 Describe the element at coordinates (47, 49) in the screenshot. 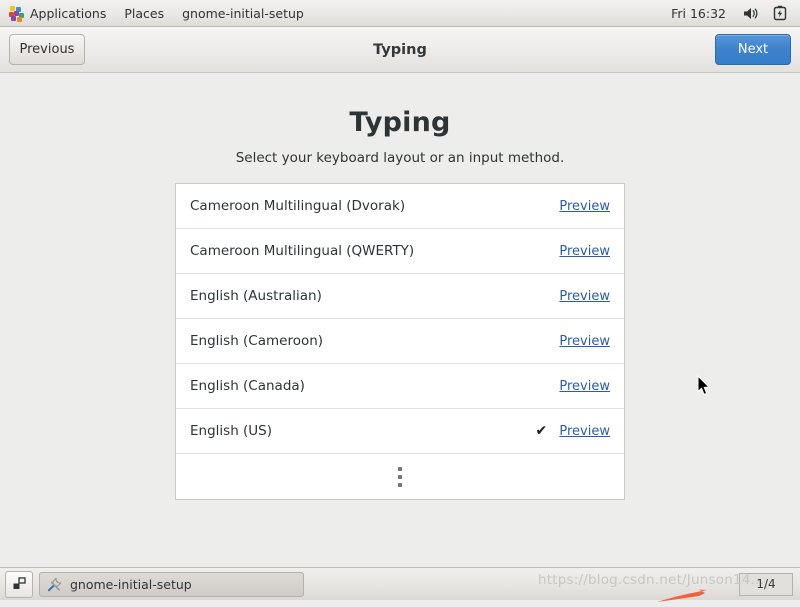

I see `previous-button: Previous` at that location.